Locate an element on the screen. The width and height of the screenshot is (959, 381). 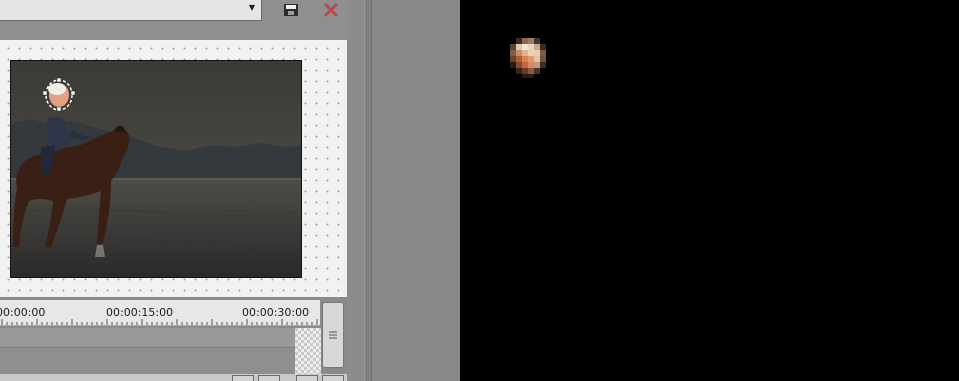
timeline-bottom-bar is located at coordinates (173, 377).